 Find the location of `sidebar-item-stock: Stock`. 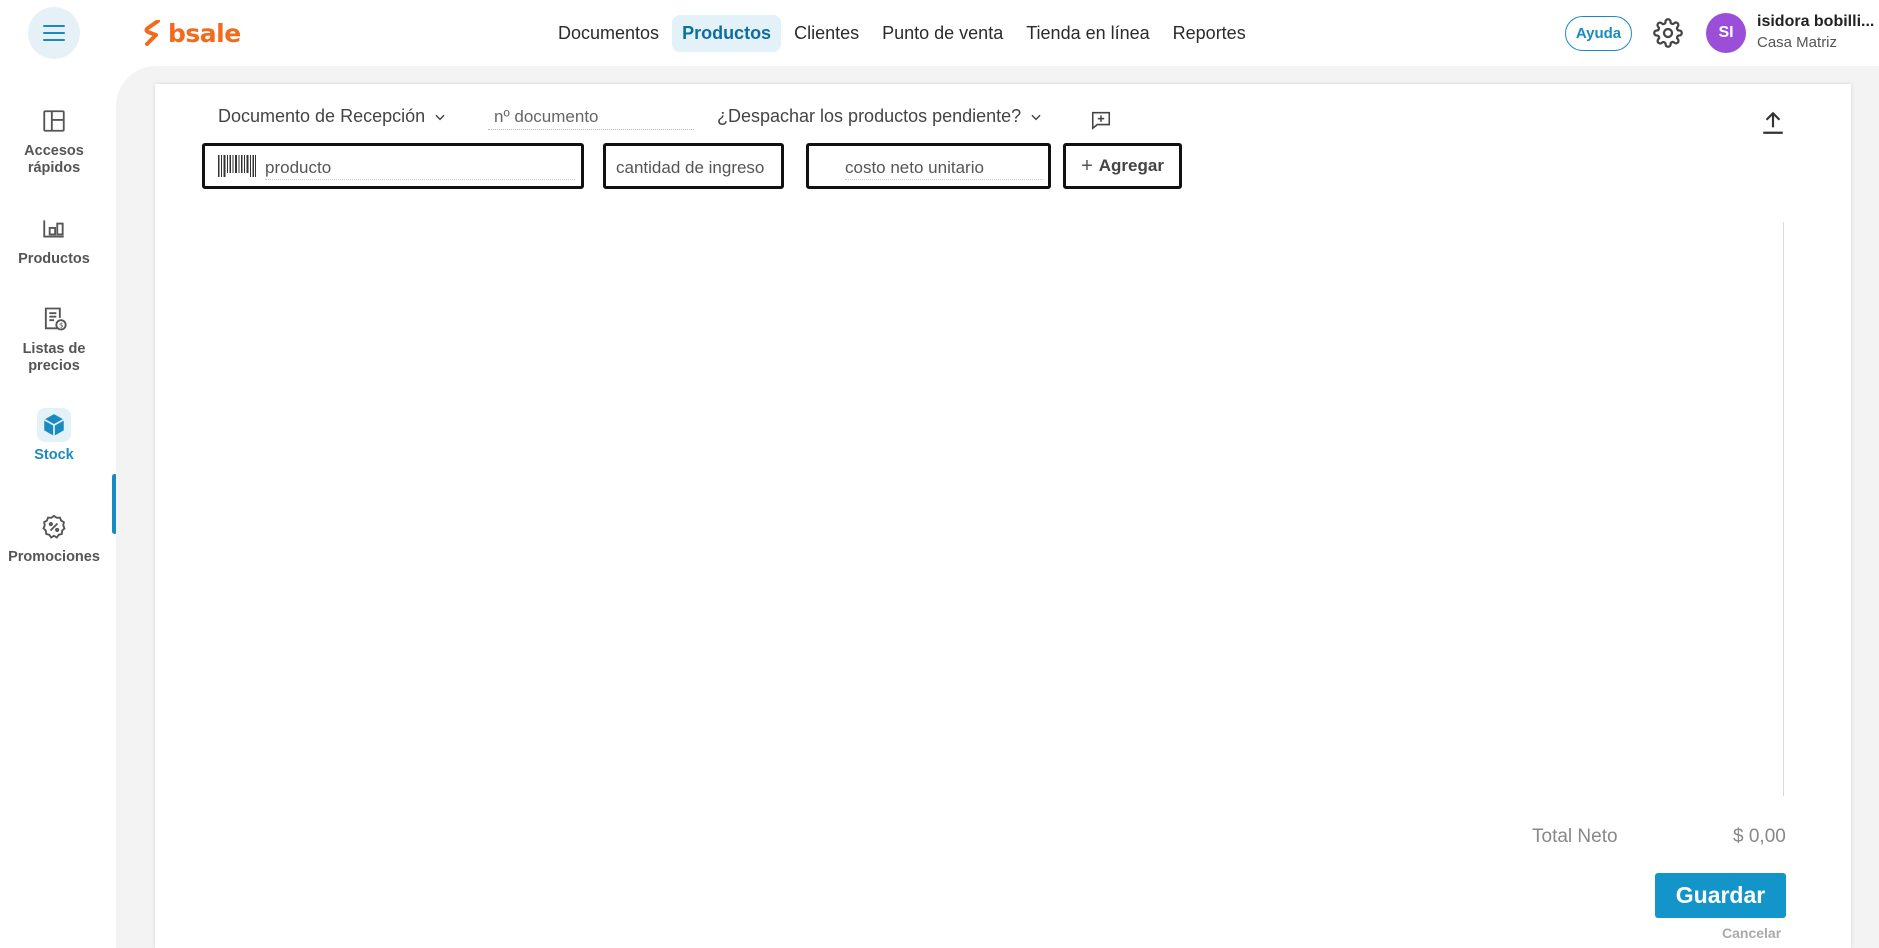

sidebar-item-stock: Stock is located at coordinates (54, 436).